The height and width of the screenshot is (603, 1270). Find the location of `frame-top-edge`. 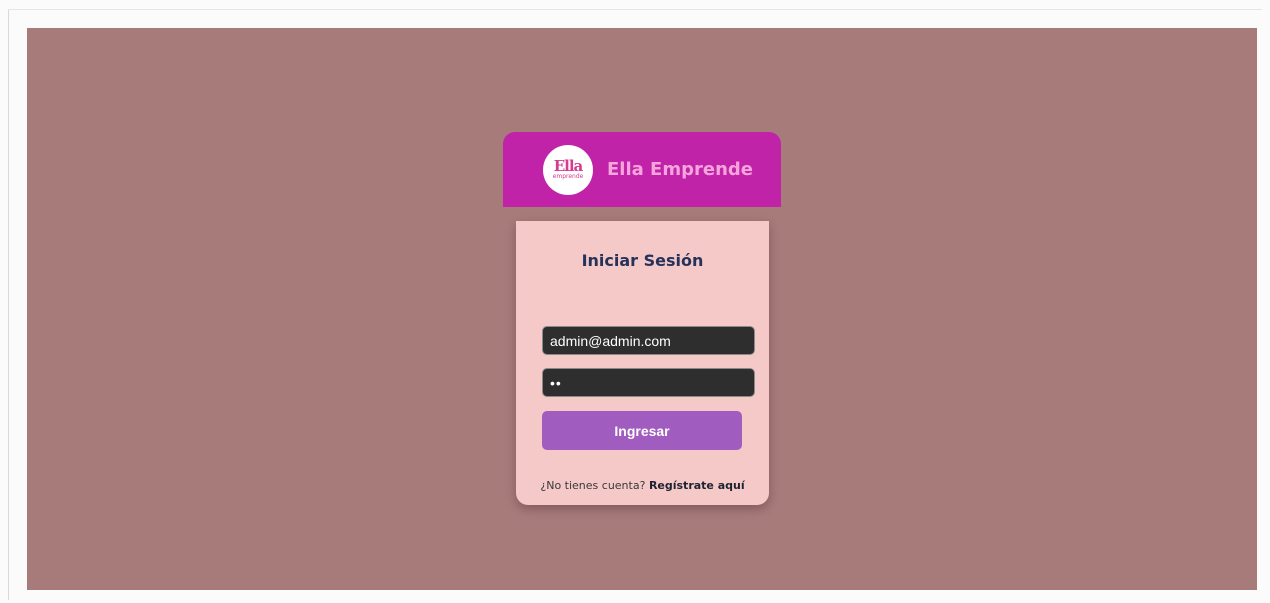

frame-top-edge is located at coordinates (635, 9).